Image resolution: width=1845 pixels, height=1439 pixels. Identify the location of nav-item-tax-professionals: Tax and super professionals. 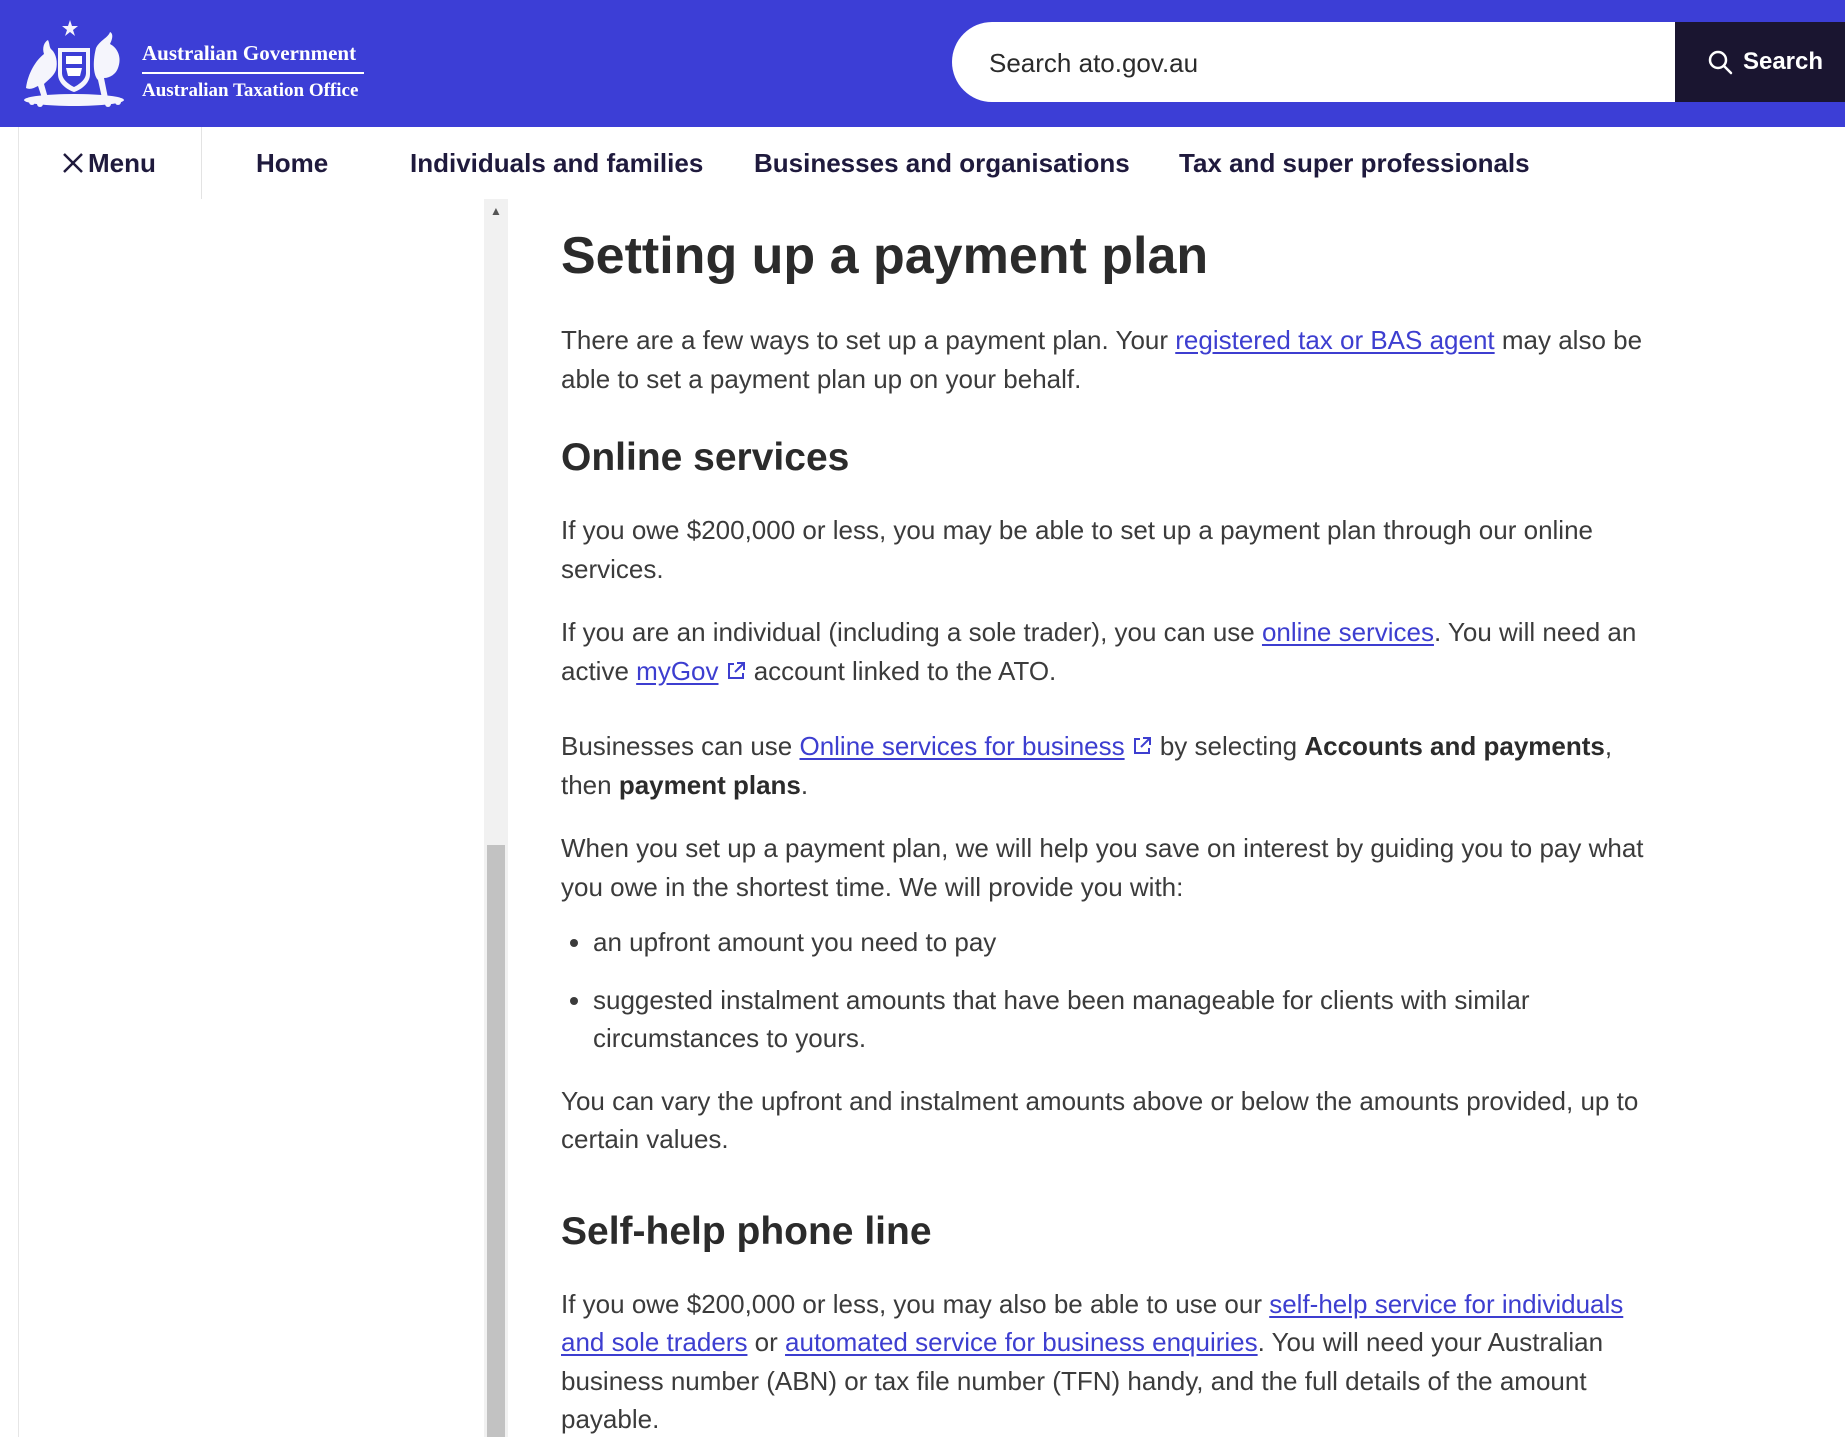
(1354, 163).